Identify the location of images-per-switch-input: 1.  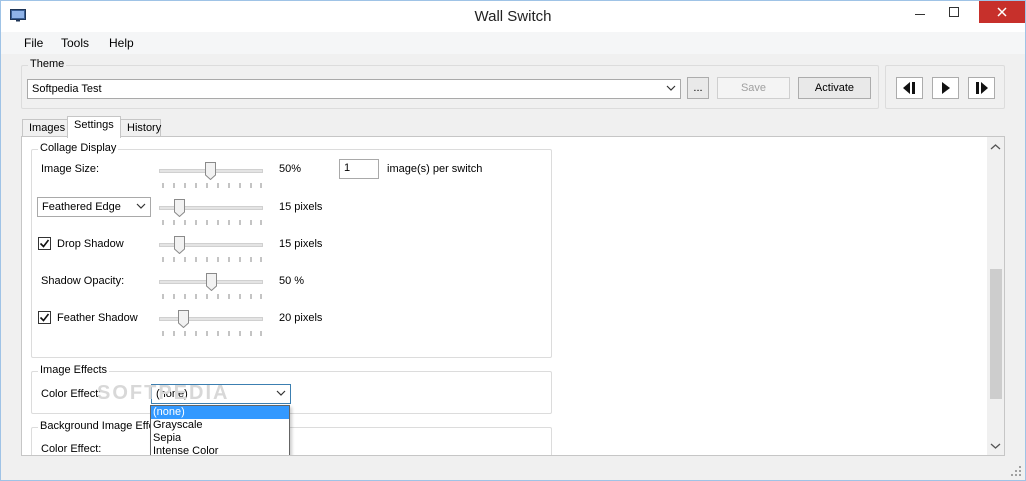
(359, 169).